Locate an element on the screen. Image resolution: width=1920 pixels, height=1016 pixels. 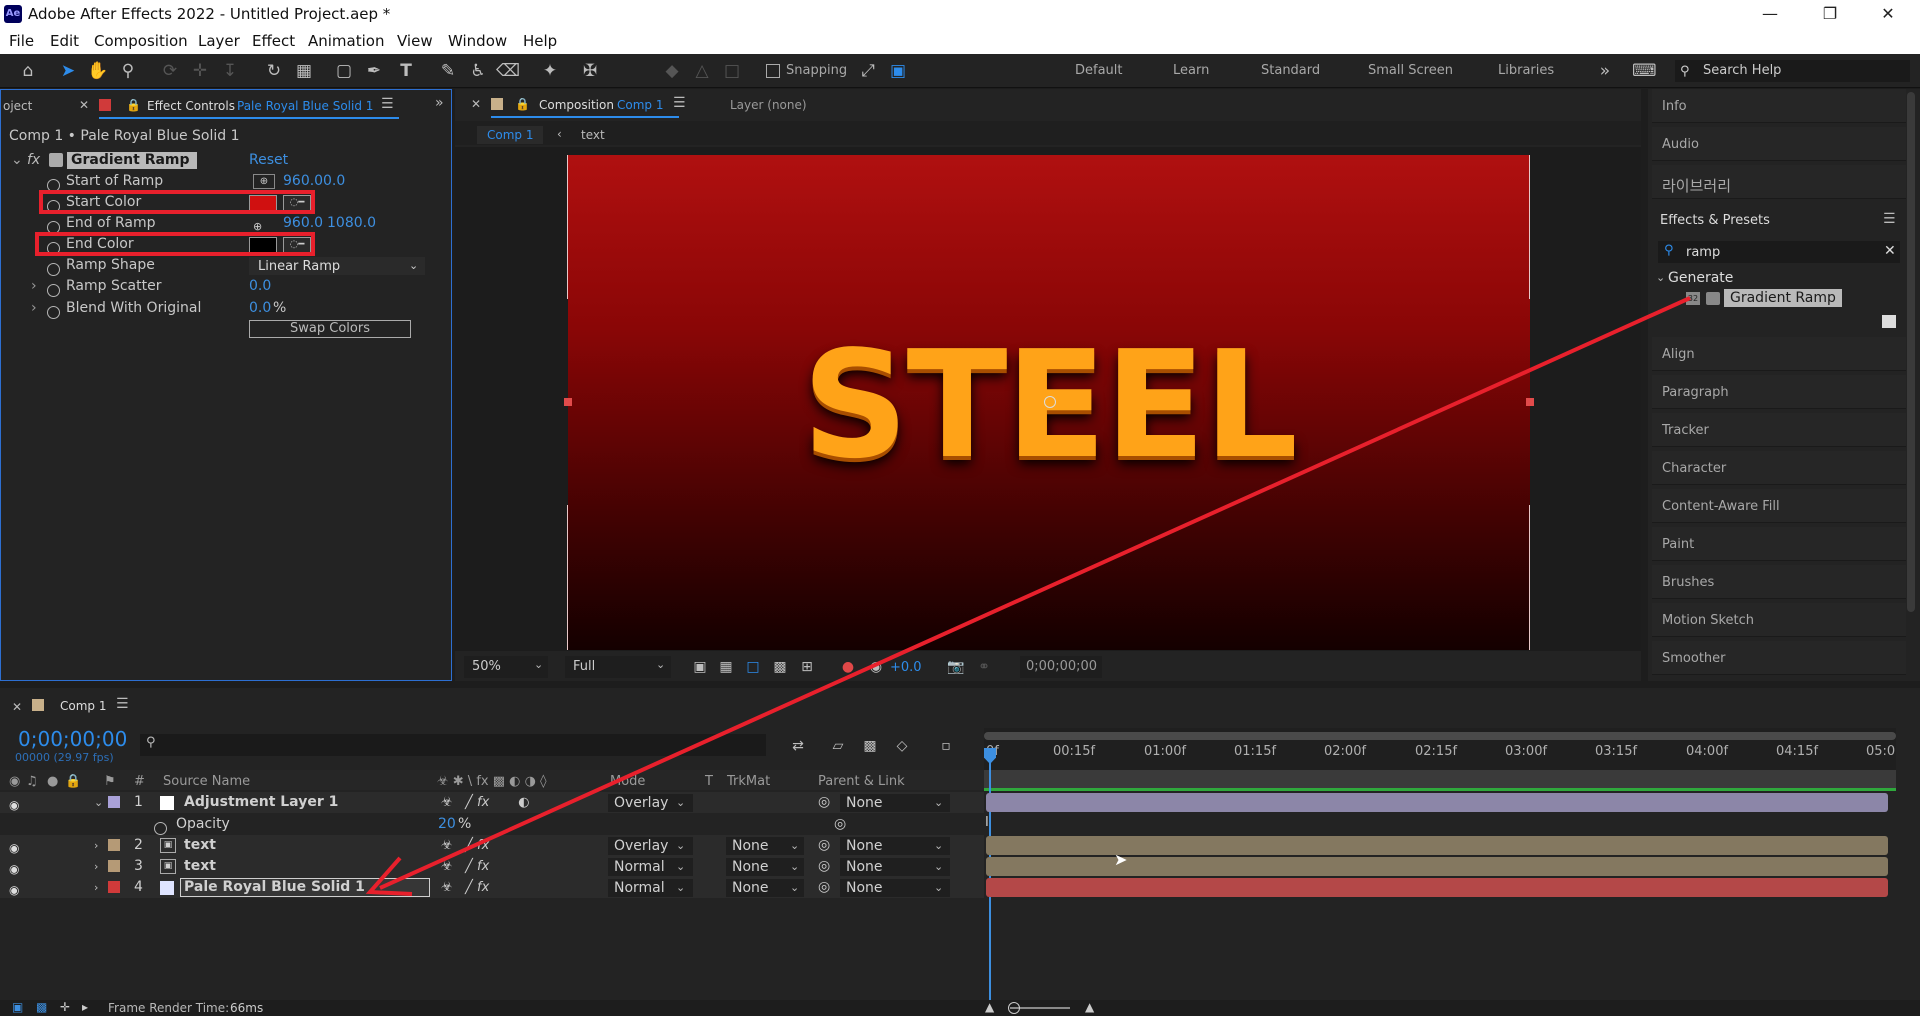
zoom-in-icon: ▲ is located at coordinates (1089, 1007).